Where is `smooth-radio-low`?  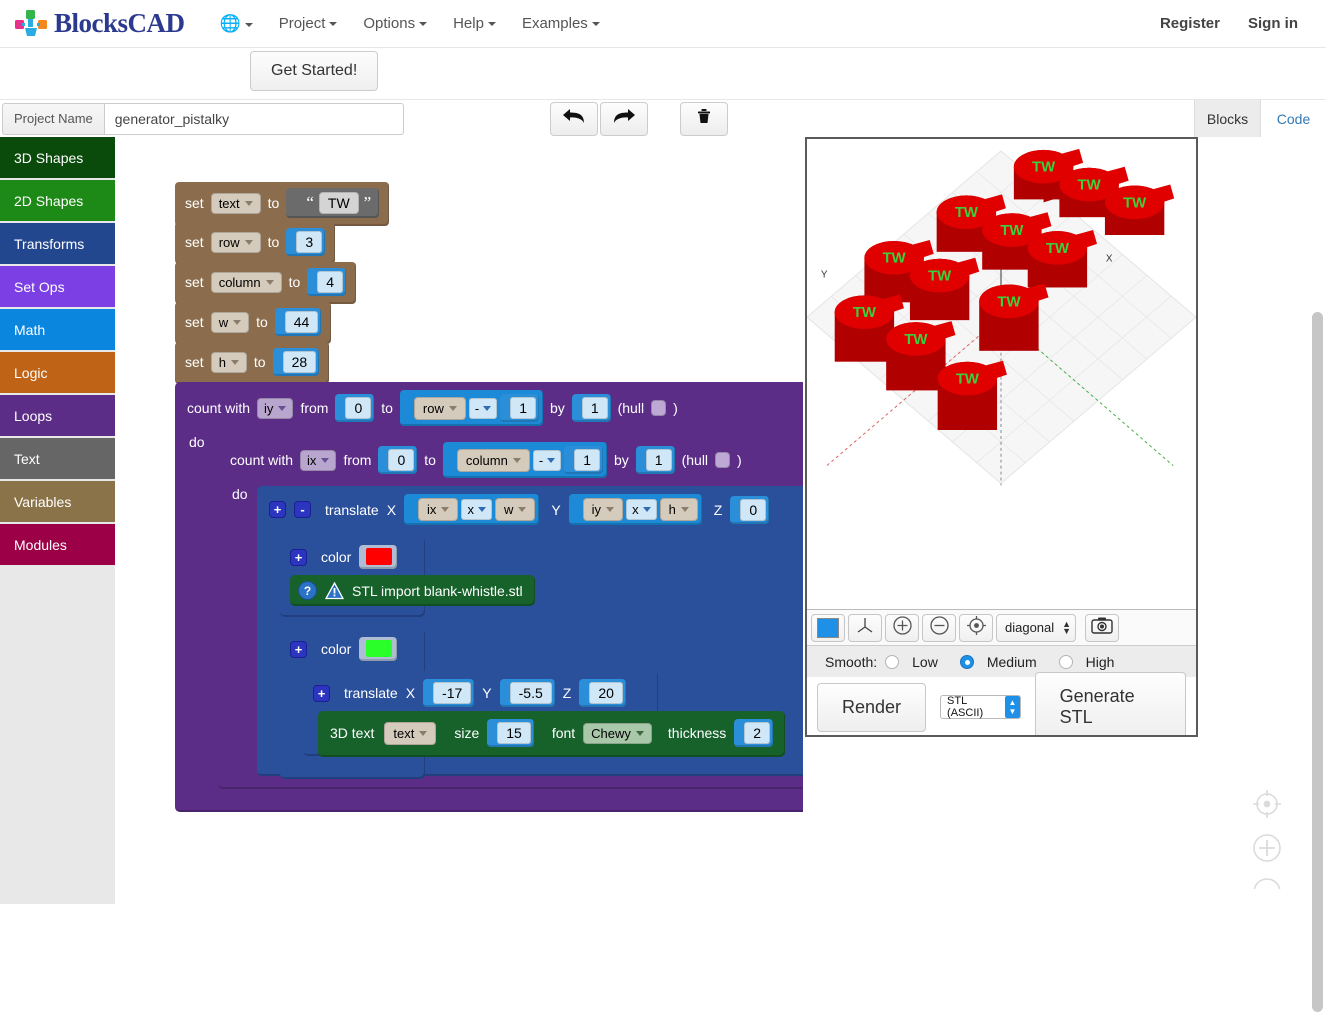 smooth-radio-low is located at coordinates (892, 661).